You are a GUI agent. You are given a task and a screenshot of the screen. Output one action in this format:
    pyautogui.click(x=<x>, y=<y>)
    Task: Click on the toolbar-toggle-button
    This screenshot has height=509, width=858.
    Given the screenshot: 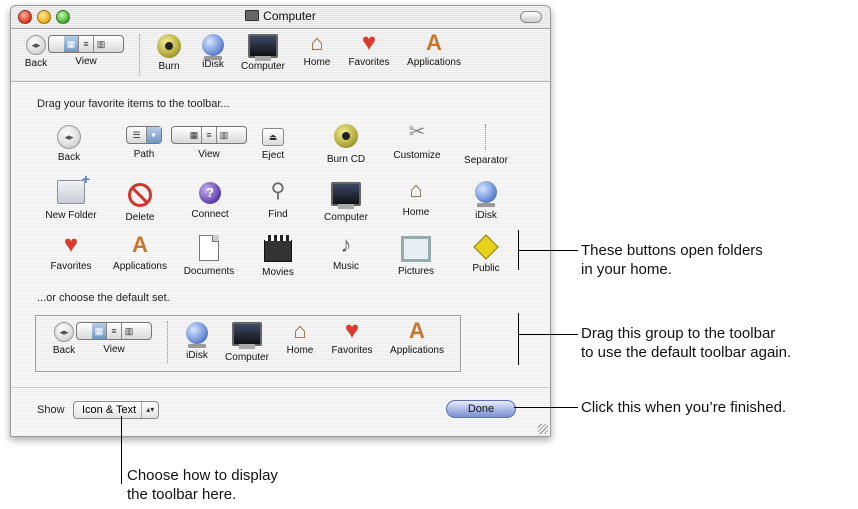 What is the action you would take?
    pyautogui.click(x=531, y=17)
    